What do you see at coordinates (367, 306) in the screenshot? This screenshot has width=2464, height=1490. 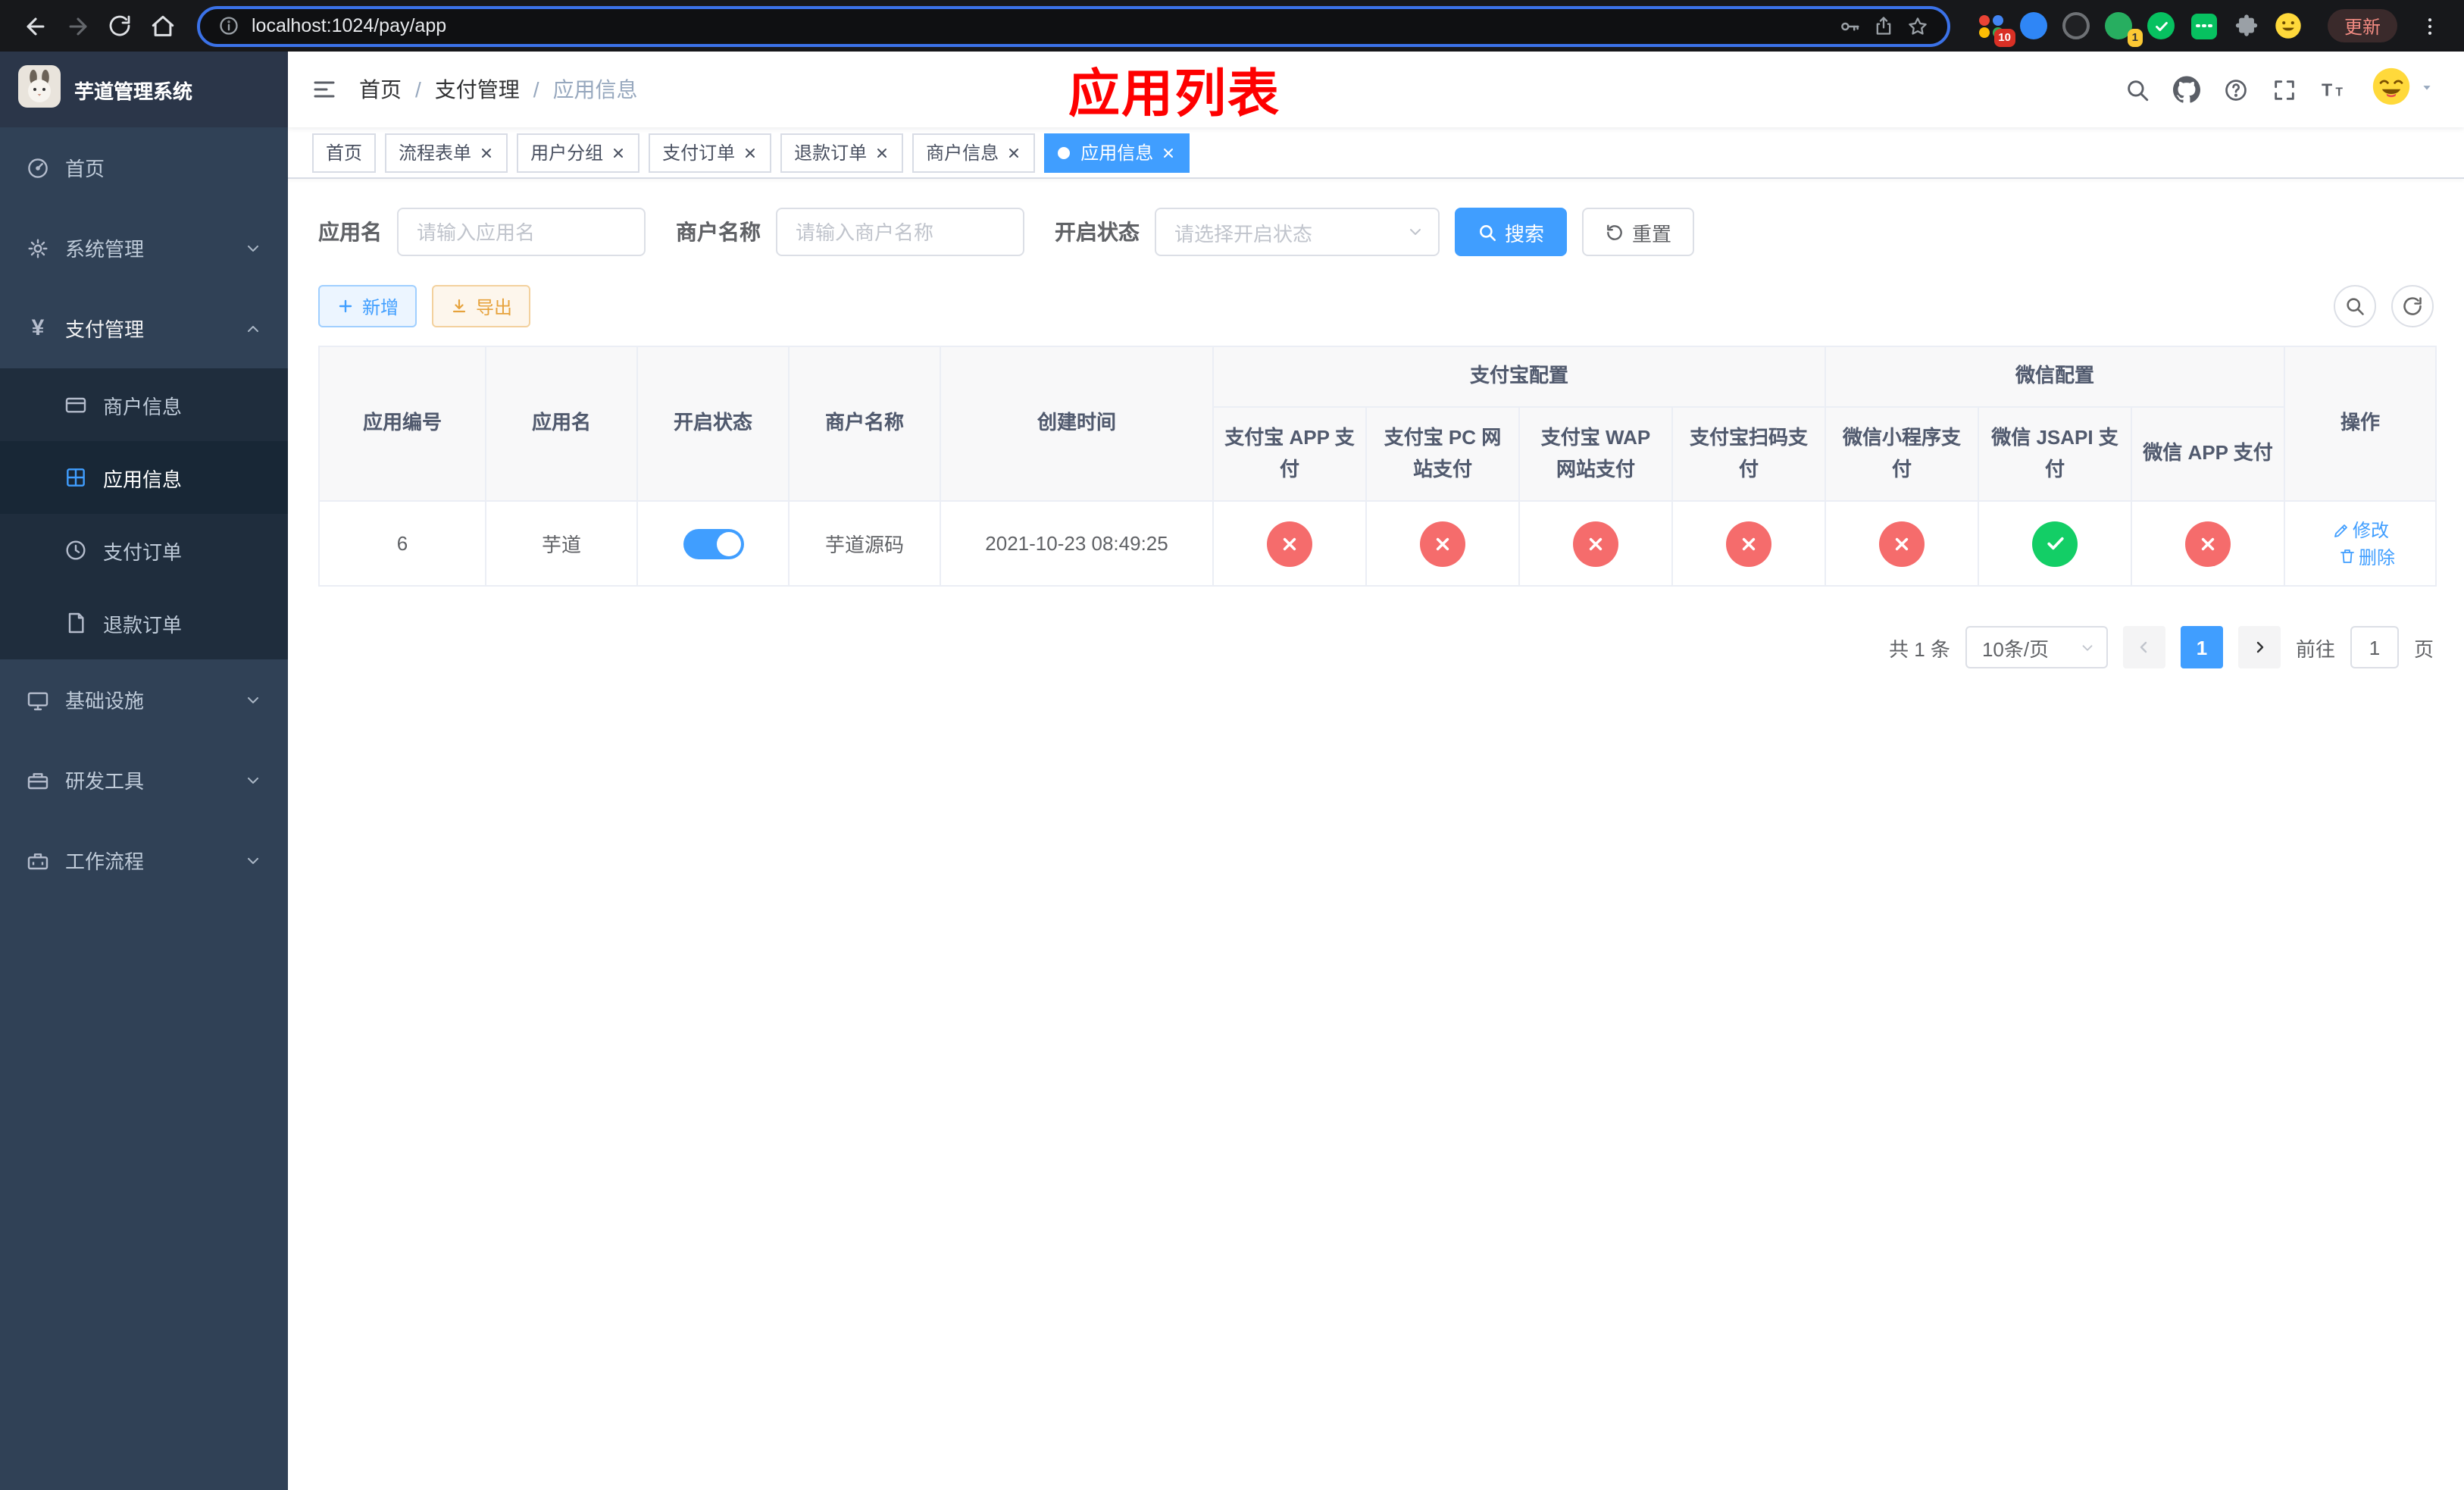 I see `add-button: 新增` at bounding box center [367, 306].